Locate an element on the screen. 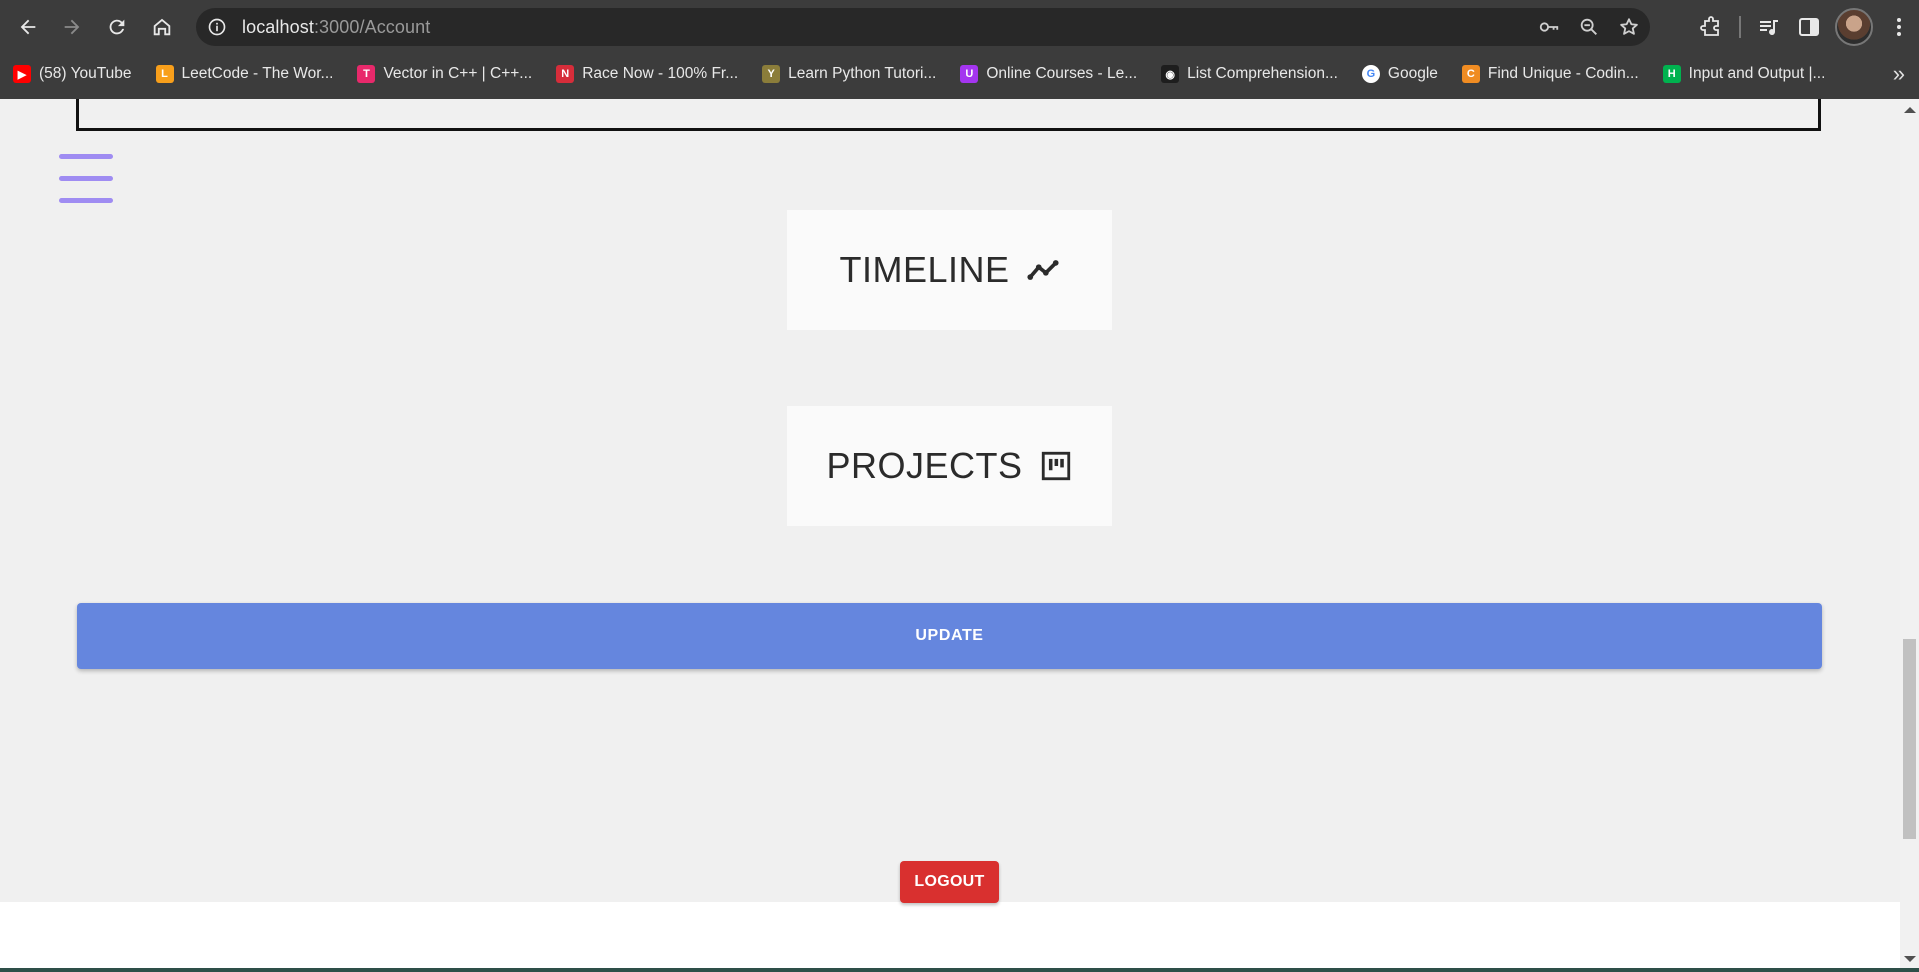 The width and height of the screenshot is (1919, 972). reload-button is located at coordinates (117, 27).